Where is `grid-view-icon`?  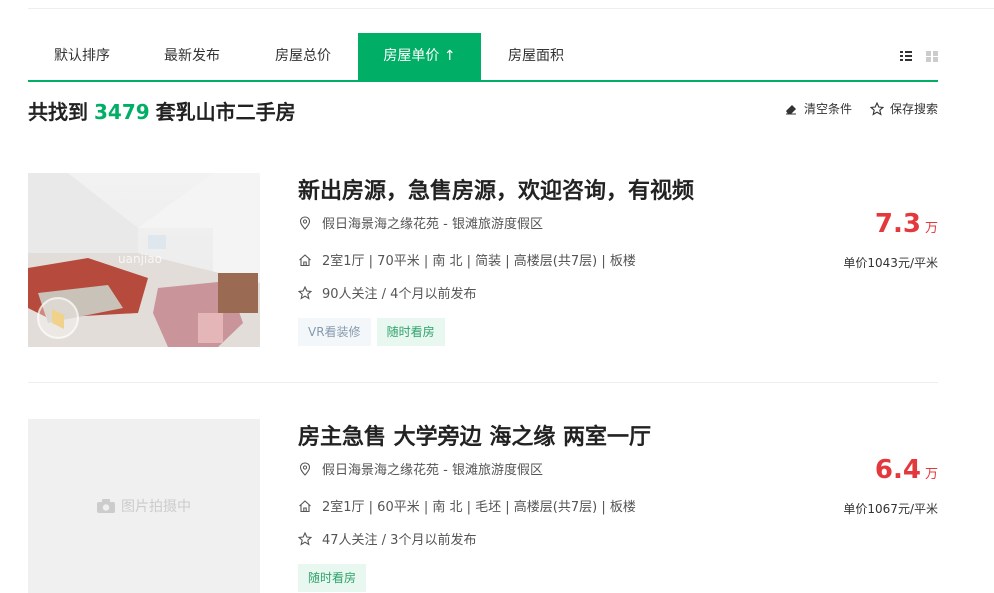
grid-view-icon is located at coordinates (932, 56).